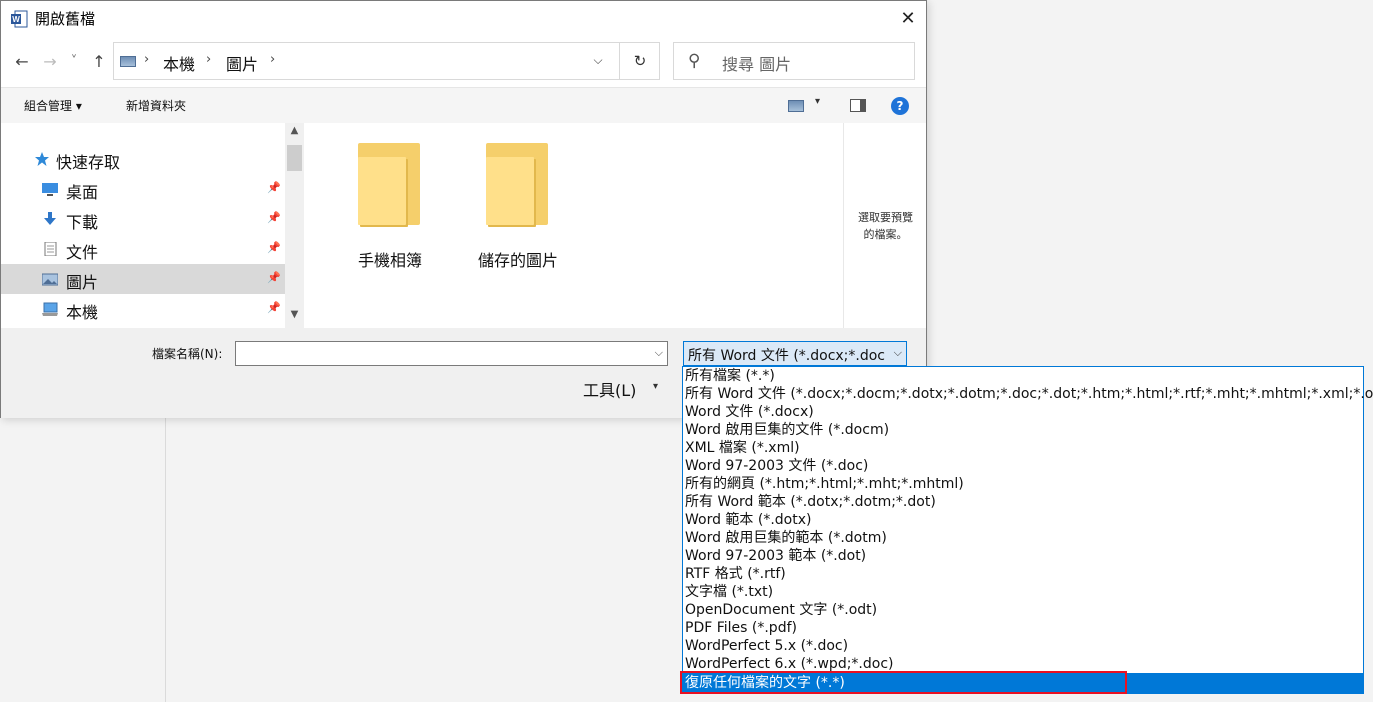 The width and height of the screenshot is (1373, 702). I want to click on star-icon, so click(42, 159).